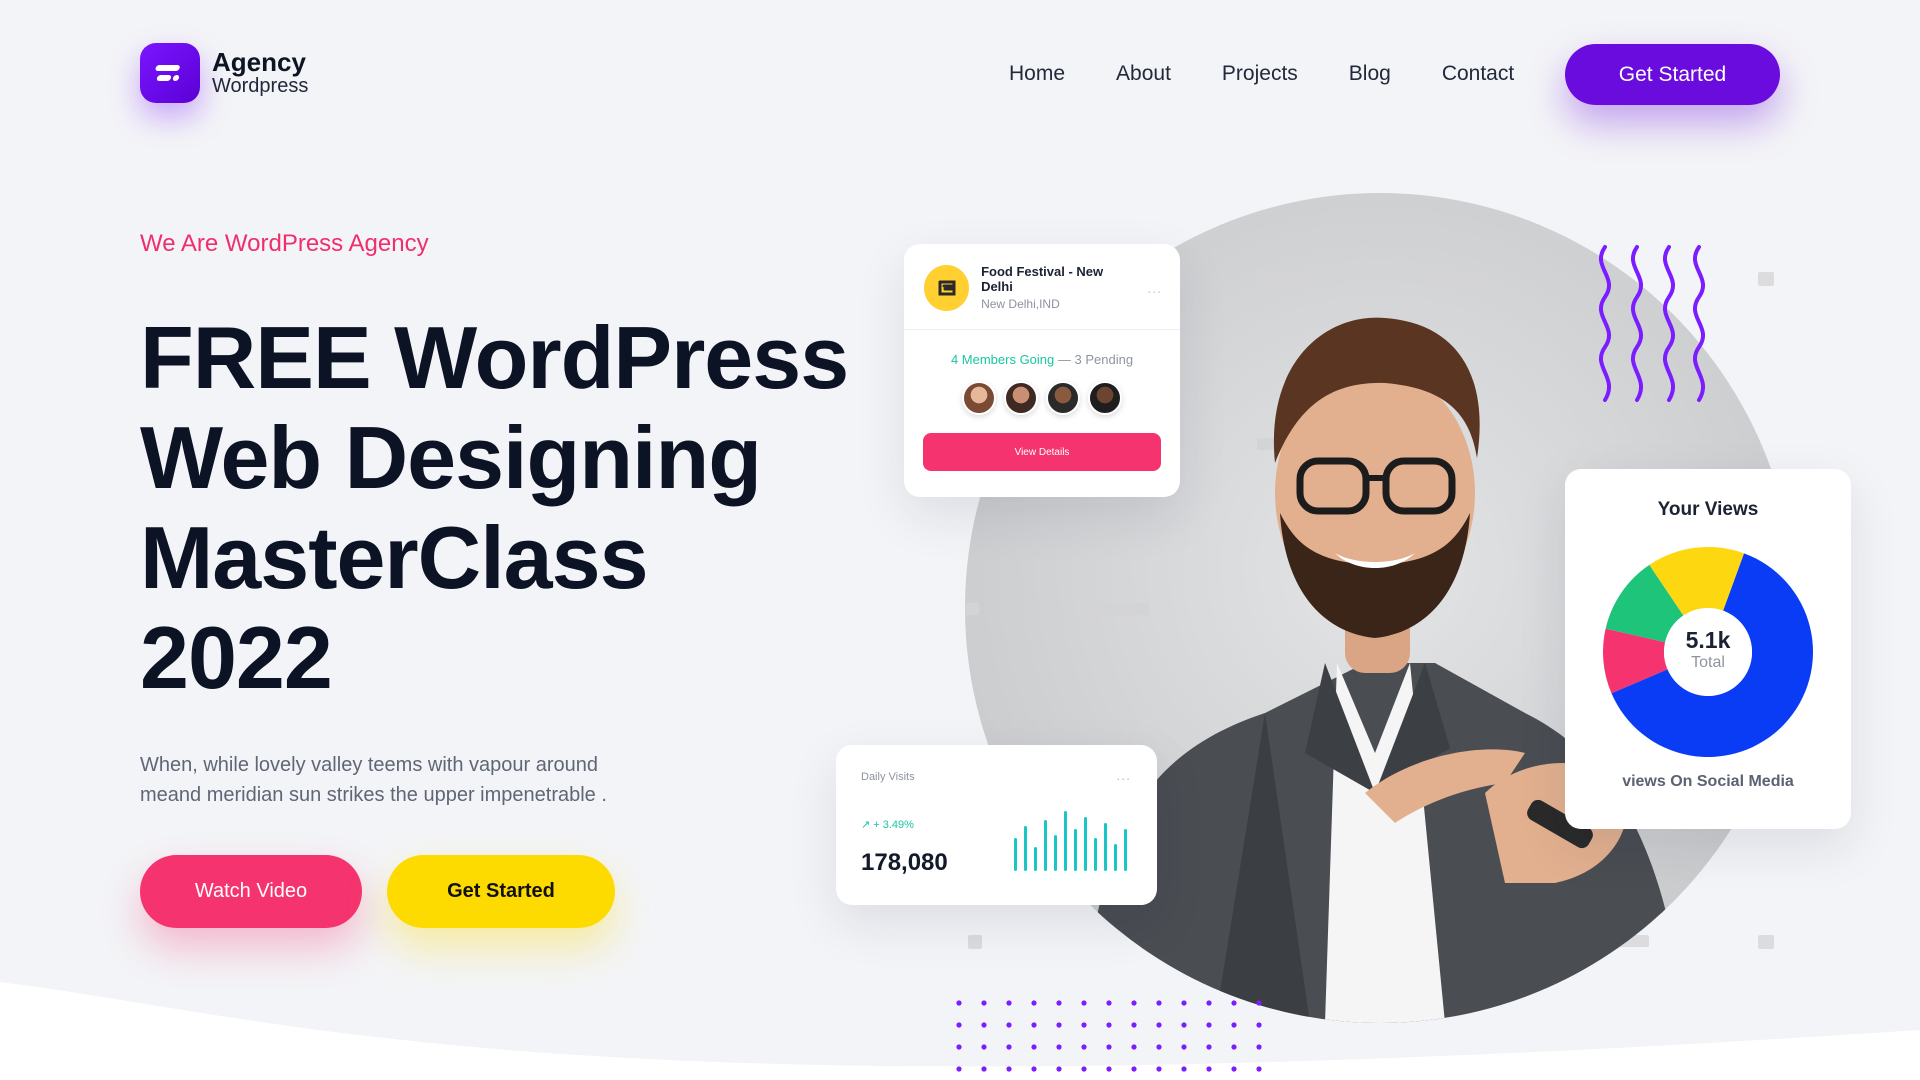  What do you see at coordinates (904, 862) in the screenshot?
I see `visits-value: 178,080` at bounding box center [904, 862].